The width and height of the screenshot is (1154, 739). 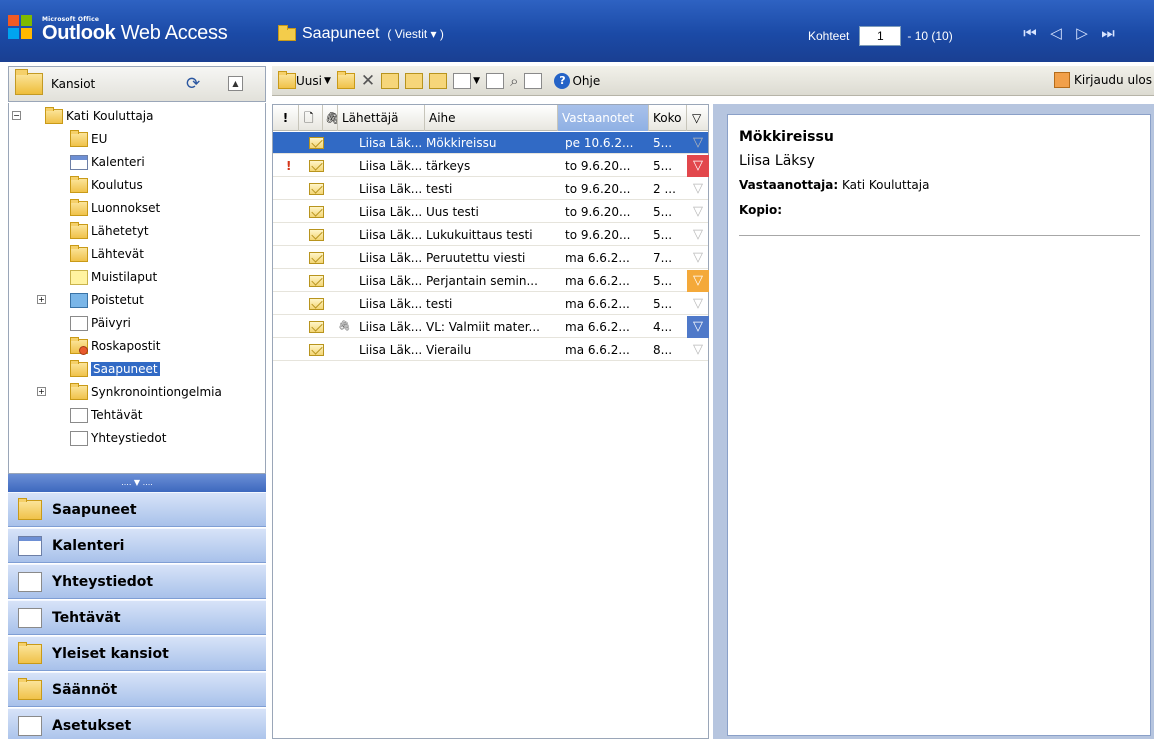 I want to click on column-sender: Lähettäjä, so click(x=381, y=118).